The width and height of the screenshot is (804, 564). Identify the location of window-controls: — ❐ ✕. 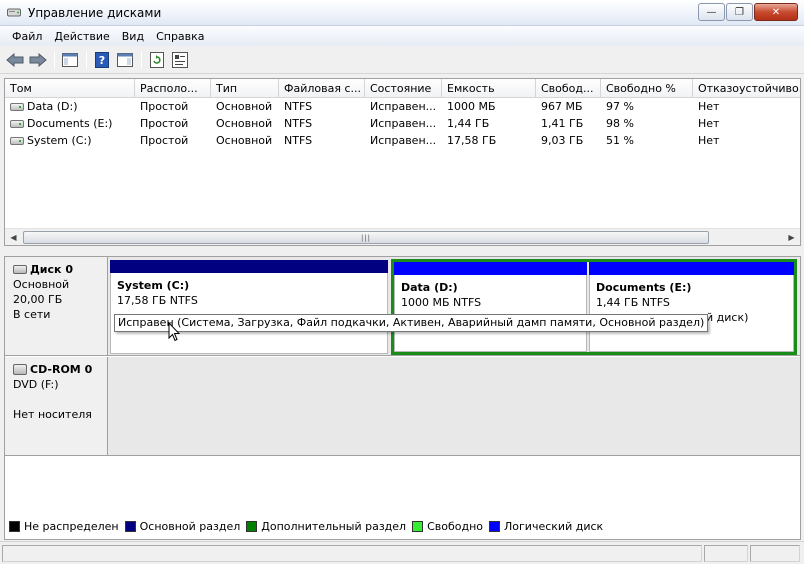
(747, 12).